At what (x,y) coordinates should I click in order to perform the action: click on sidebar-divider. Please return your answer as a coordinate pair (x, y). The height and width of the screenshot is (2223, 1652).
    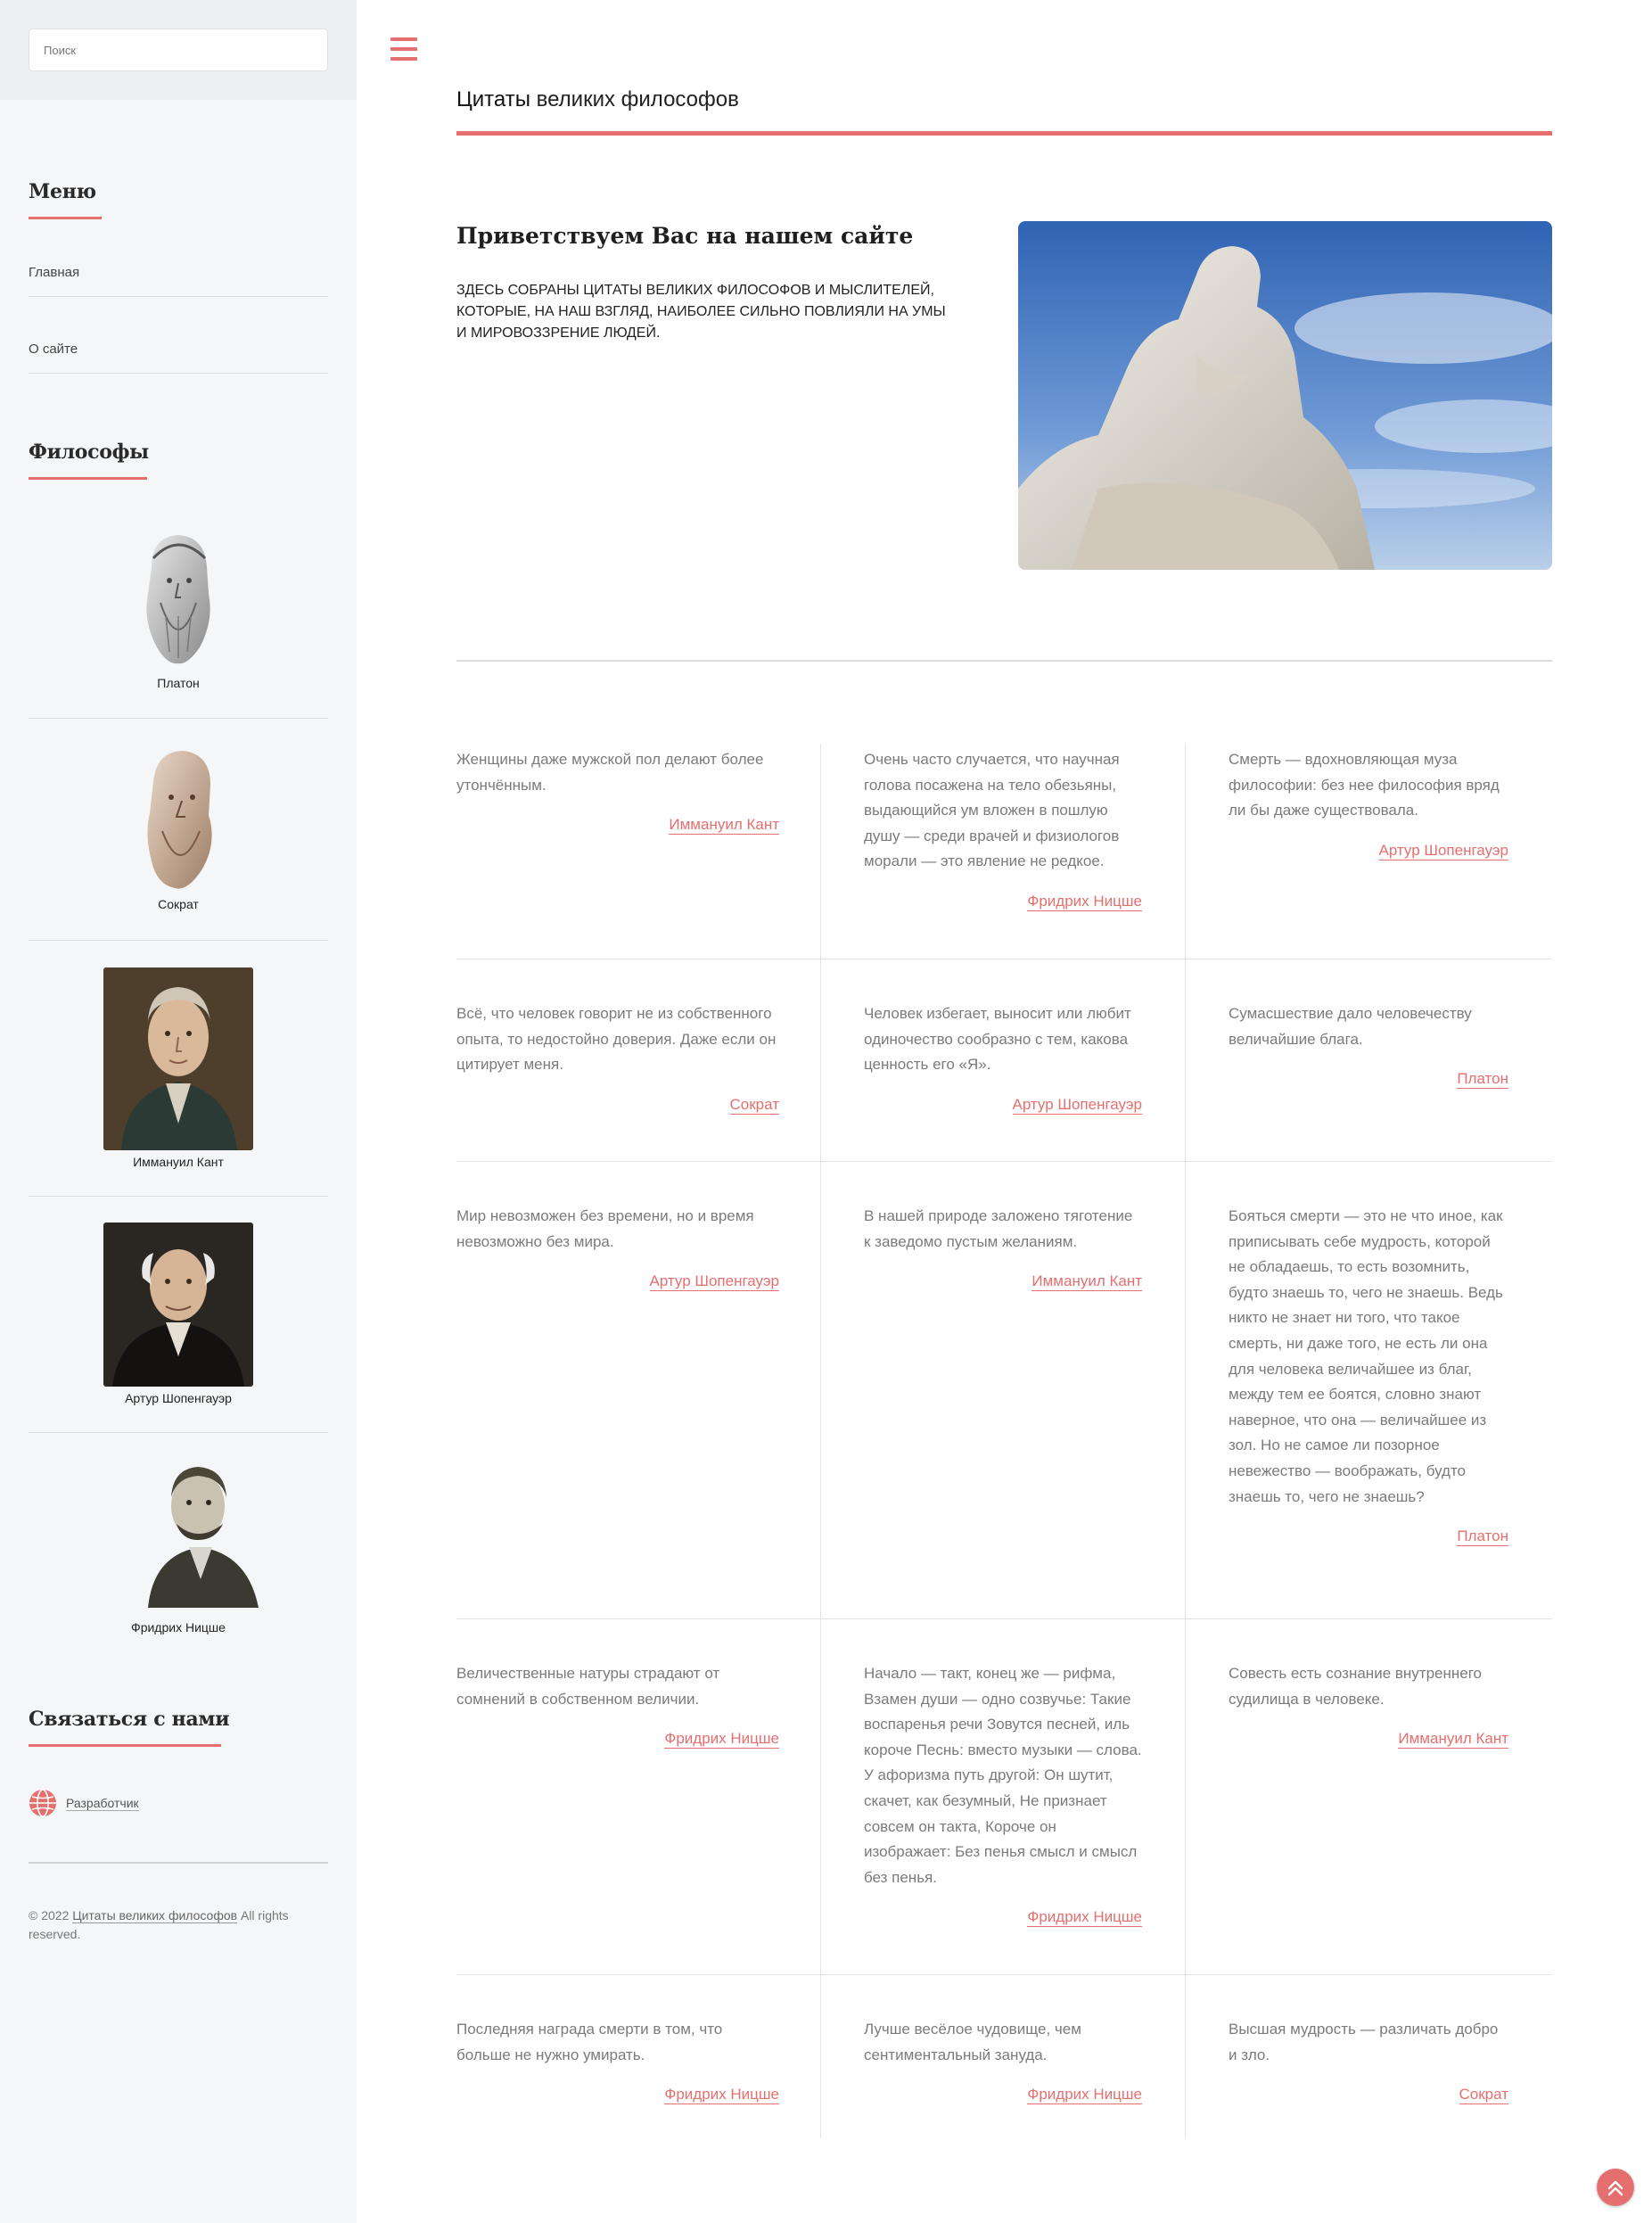
    Looking at the image, I should click on (178, 1863).